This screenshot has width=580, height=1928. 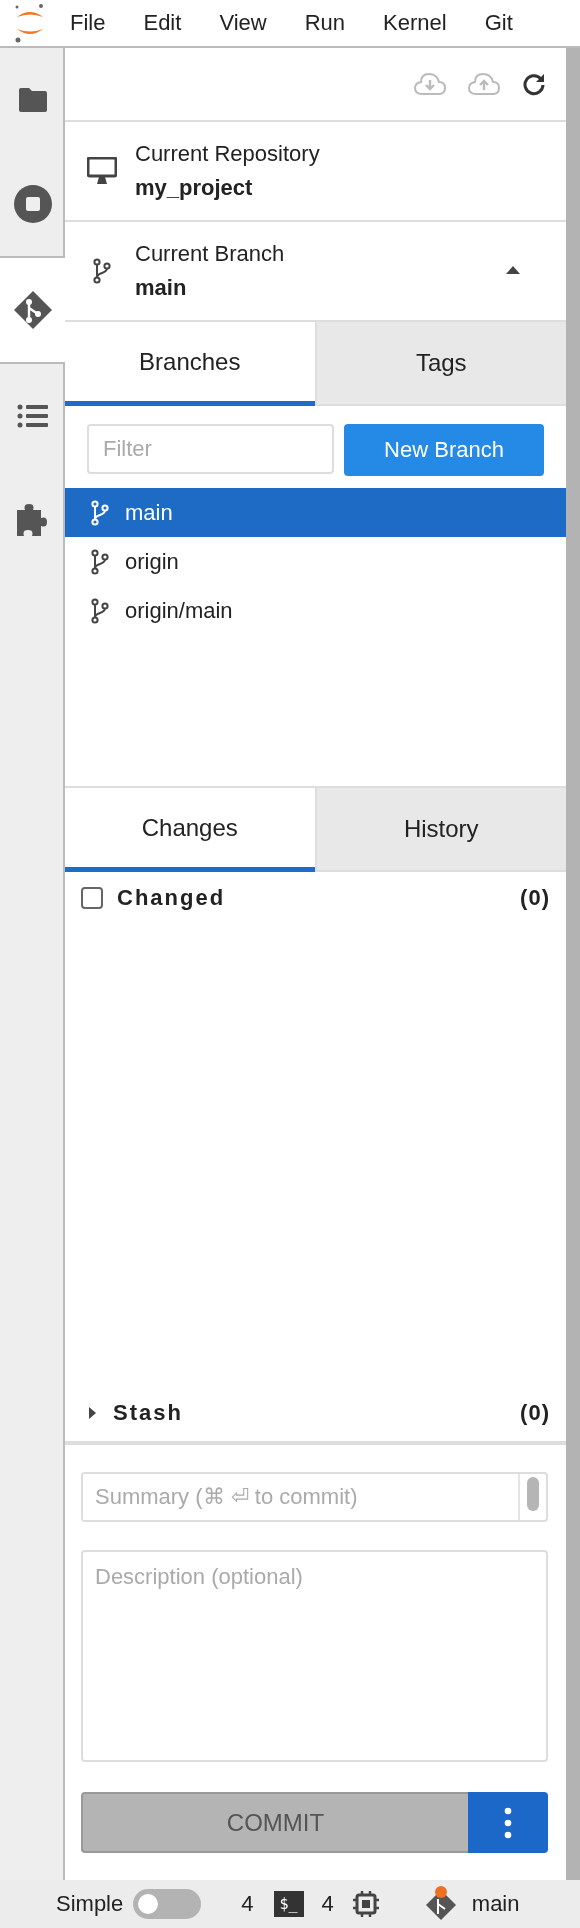 I want to click on summary-field: Summary (⌘ ⏎ to commit), so click(x=314, y=1497).